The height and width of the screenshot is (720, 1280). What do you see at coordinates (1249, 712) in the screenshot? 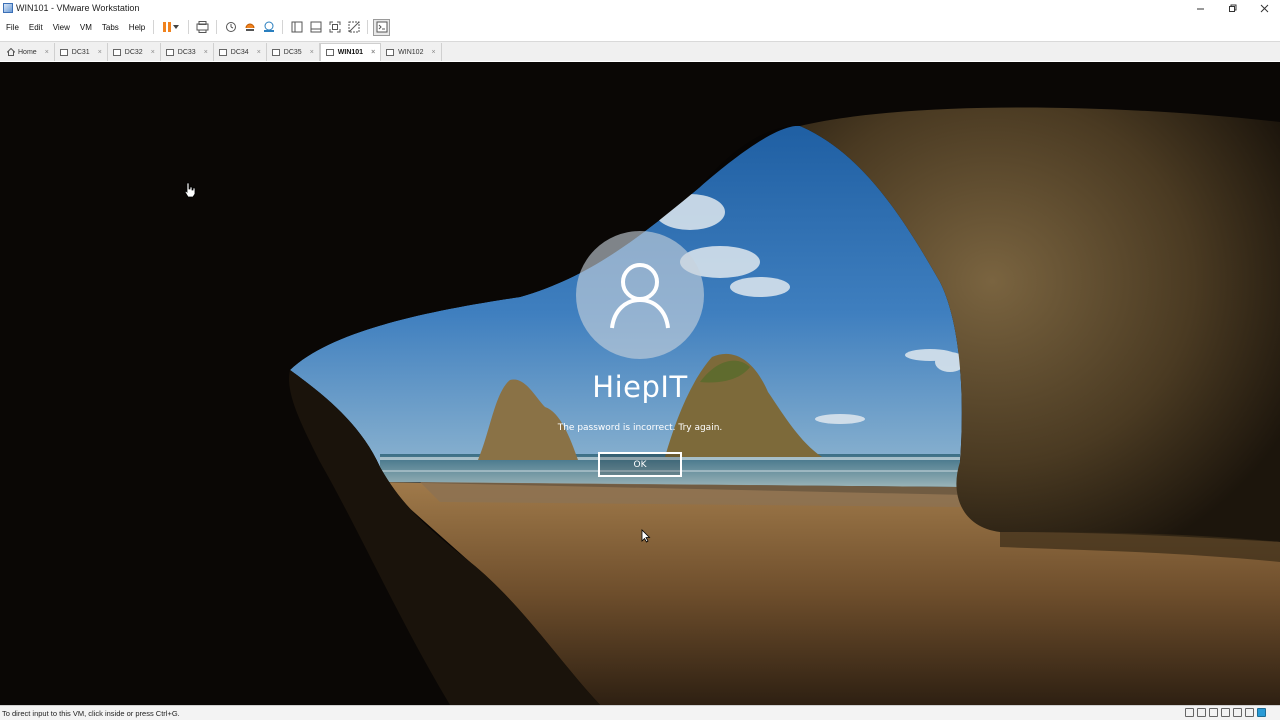
I see `sound-icon` at bounding box center [1249, 712].